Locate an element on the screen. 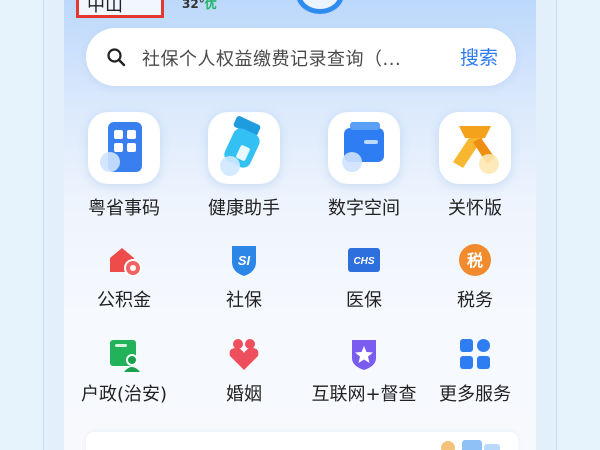  left-backdrop is located at coordinates (22, 225).